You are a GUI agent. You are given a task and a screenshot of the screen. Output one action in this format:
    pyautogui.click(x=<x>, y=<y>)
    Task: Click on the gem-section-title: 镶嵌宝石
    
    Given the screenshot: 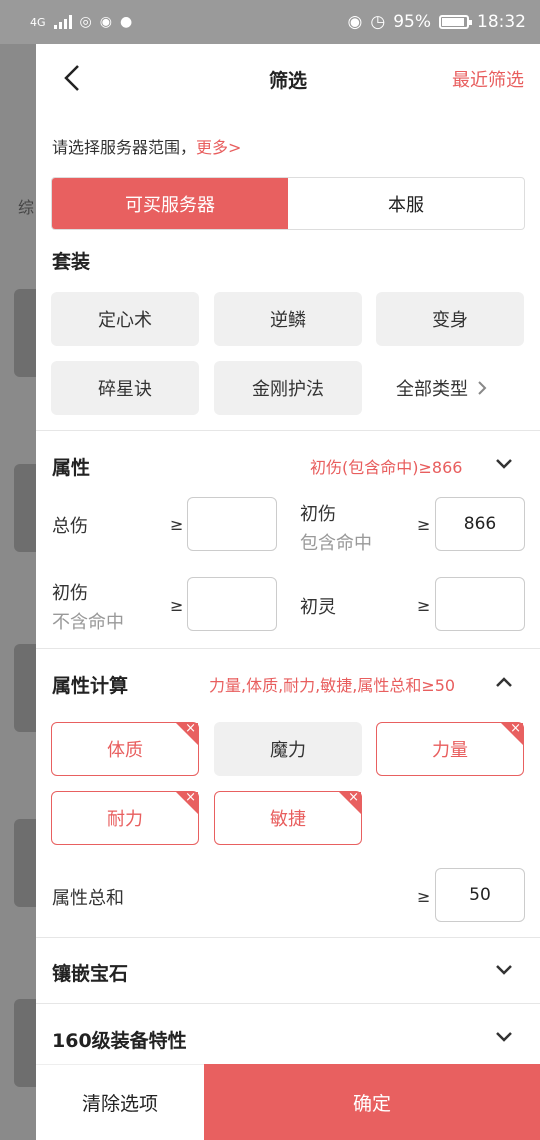 What is the action you would take?
    pyautogui.click(x=90, y=974)
    